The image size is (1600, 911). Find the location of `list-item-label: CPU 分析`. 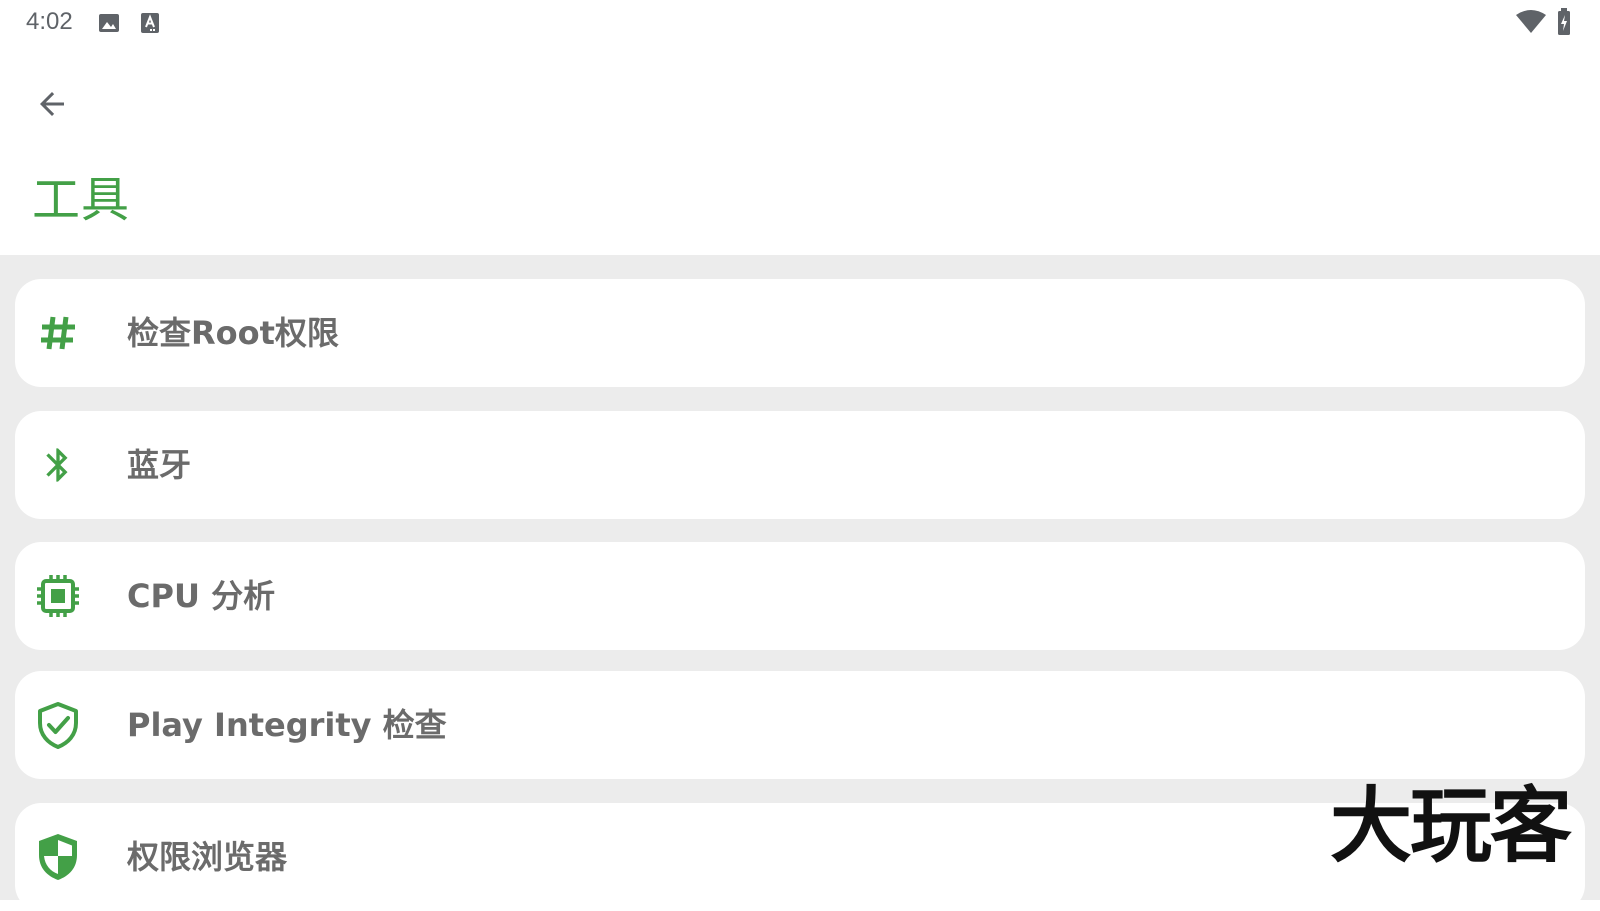

list-item-label: CPU 分析 is located at coordinates (201, 596).